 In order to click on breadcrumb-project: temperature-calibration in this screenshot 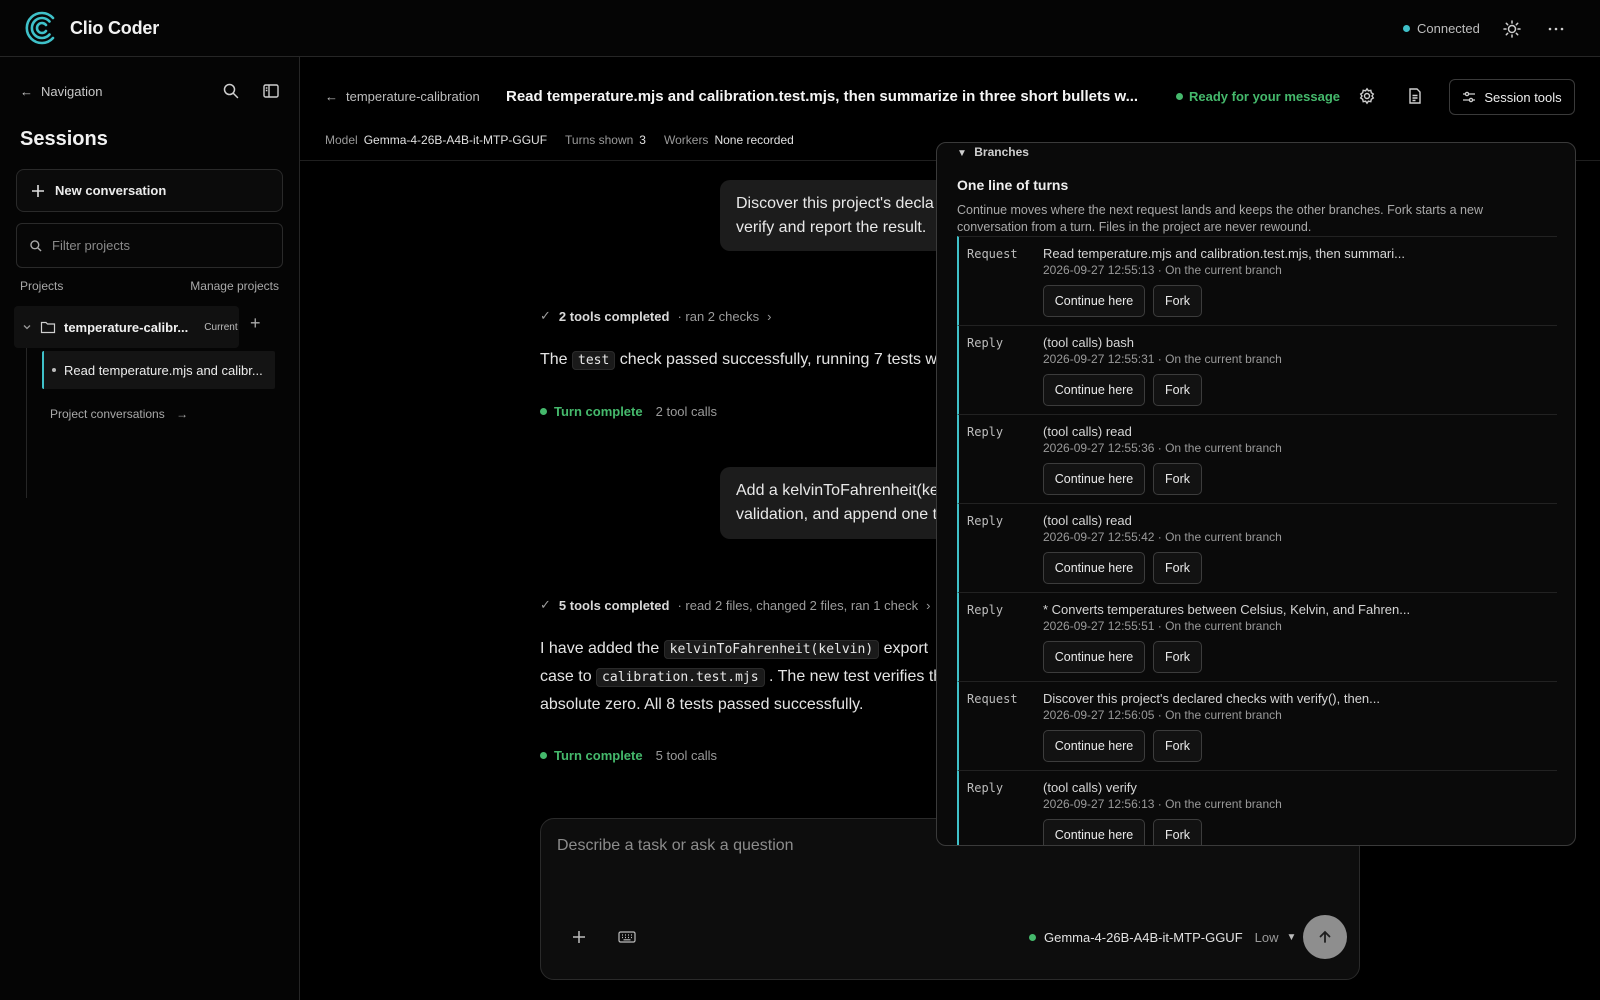, I will do `click(413, 96)`.